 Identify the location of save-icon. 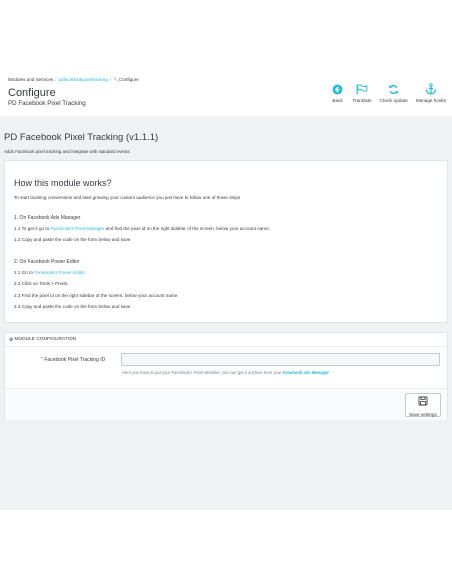
(423, 402).